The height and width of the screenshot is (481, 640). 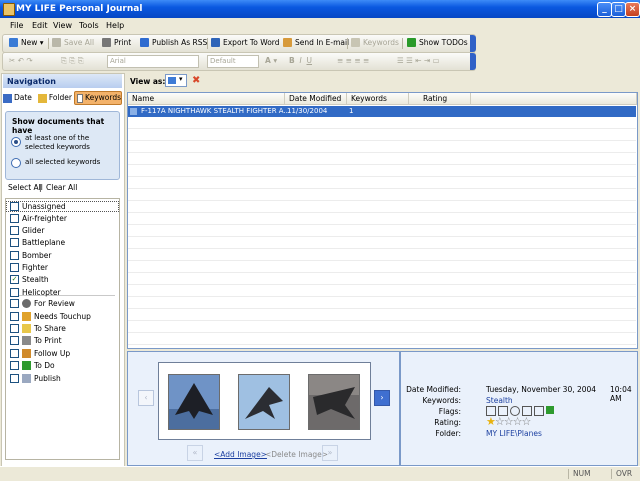 What do you see at coordinates (375, 42) in the screenshot?
I see `keywords-button: Keywords` at bounding box center [375, 42].